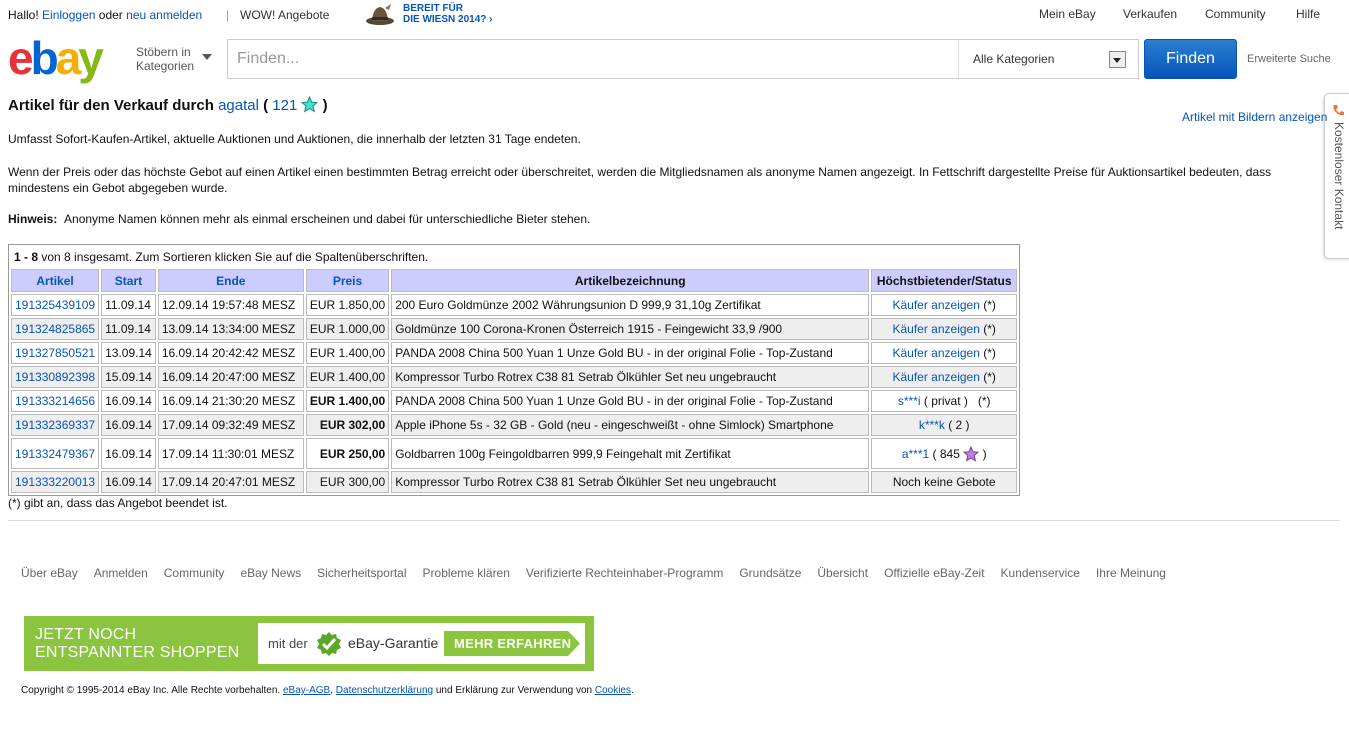 The width and height of the screenshot is (1349, 750). What do you see at coordinates (909, 401) in the screenshot?
I see `bidder-link: s***i` at bounding box center [909, 401].